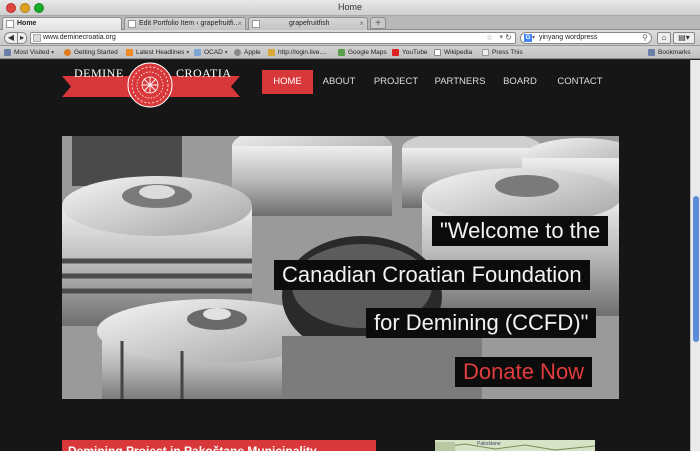 Image resolution: width=700 pixels, height=451 pixels. I want to click on tab-label: grapefruitfish, so click(309, 23).